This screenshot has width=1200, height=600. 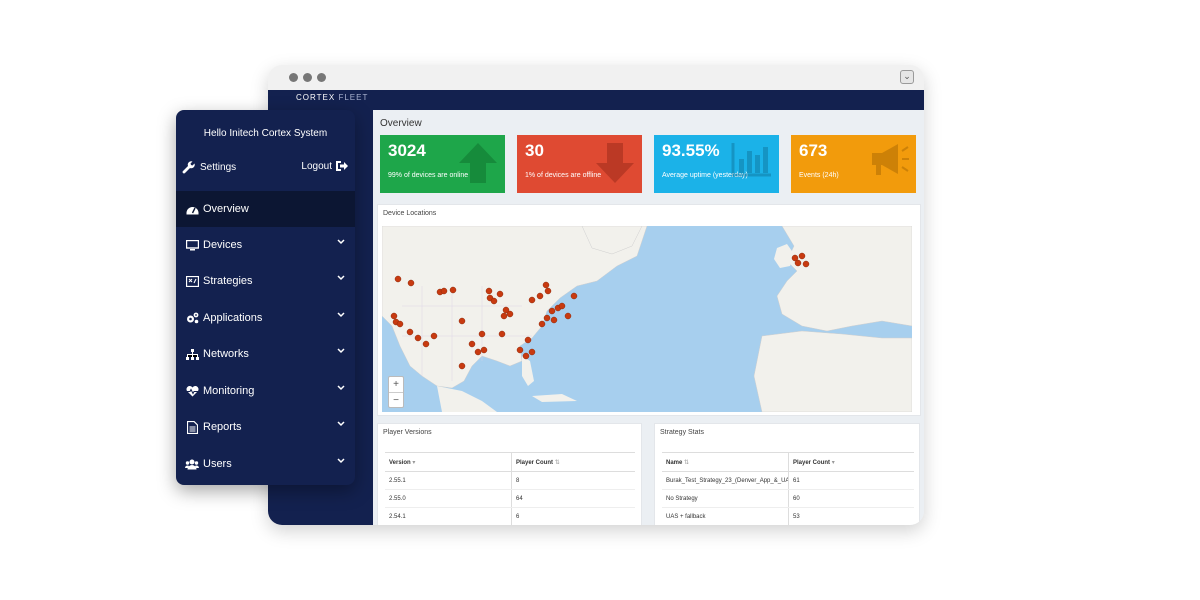 What do you see at coordinates (682, 432) in the screenshot?
I see `panel-title: Strategy Stats` at bounding box center [682, 432].